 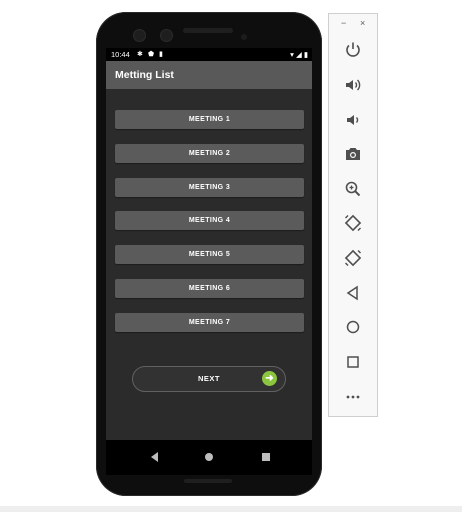 What do you see at coordinates (209, 119) in the screenshot?
I see `meeting-1-button: MEETING 1` at bounding box center [209, 119].